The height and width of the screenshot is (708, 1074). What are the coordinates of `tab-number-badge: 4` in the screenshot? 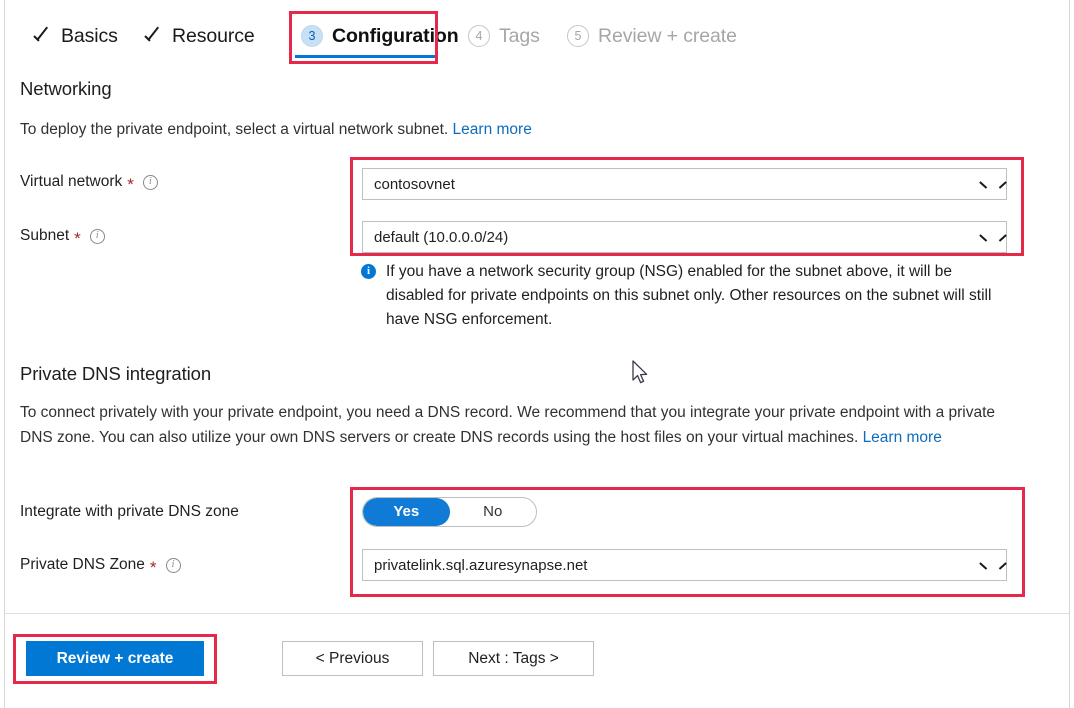 It's located at (479, 36).